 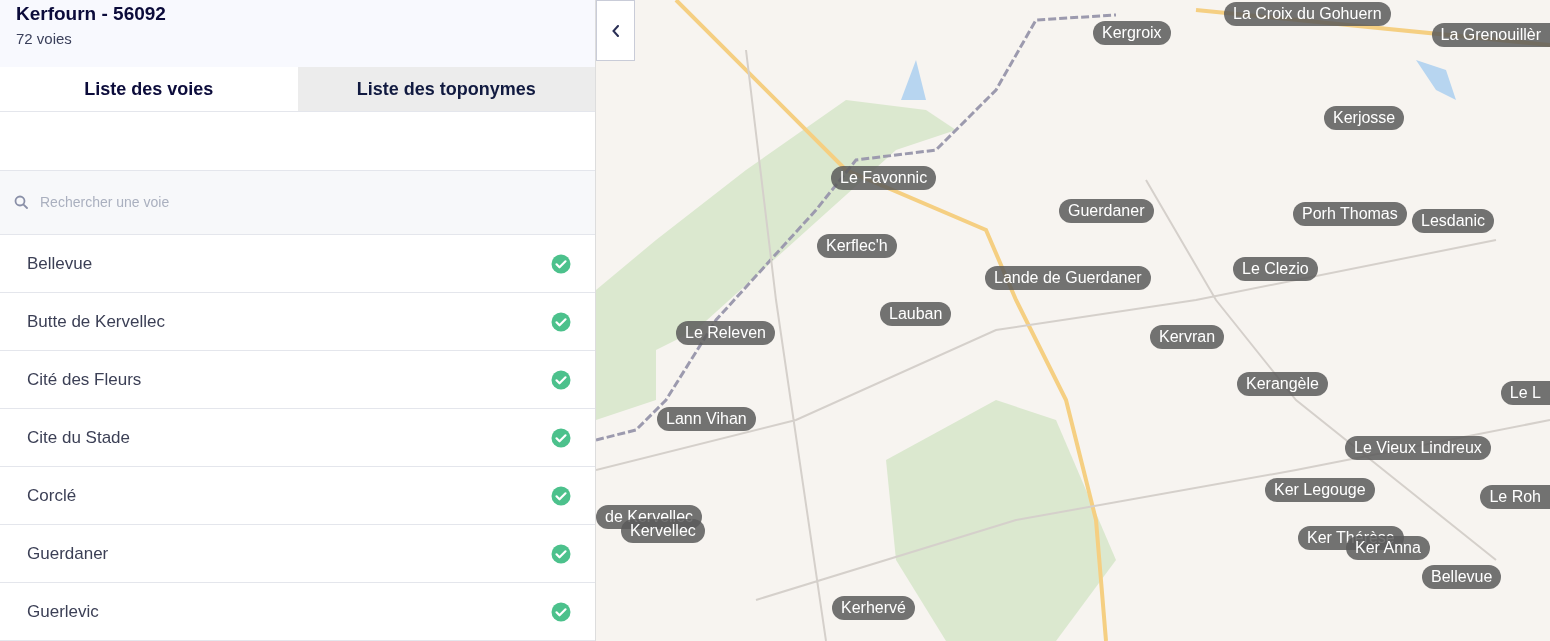 What do you see at coordinates (1453, 221) in the screenshot?
I see `place-label: Lesdanic` at bounding box center [1453, 221].